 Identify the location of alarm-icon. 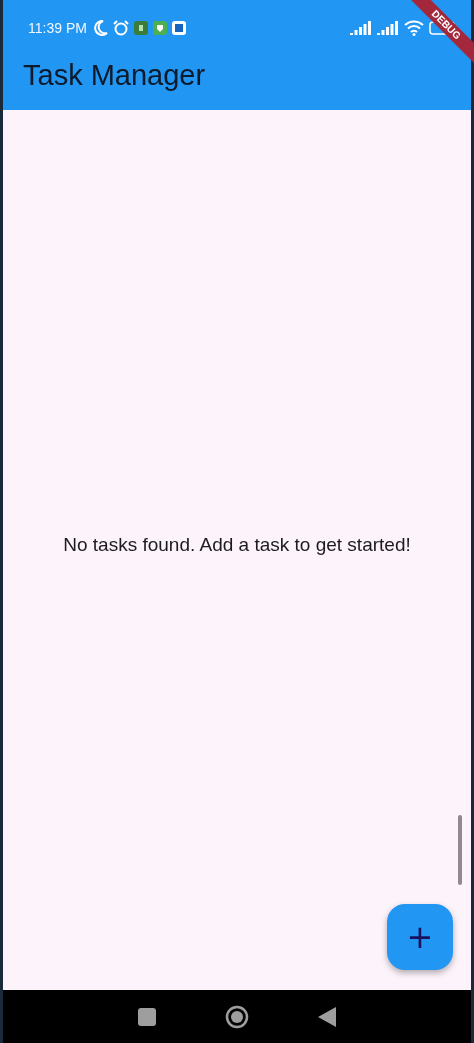
(120, 27).